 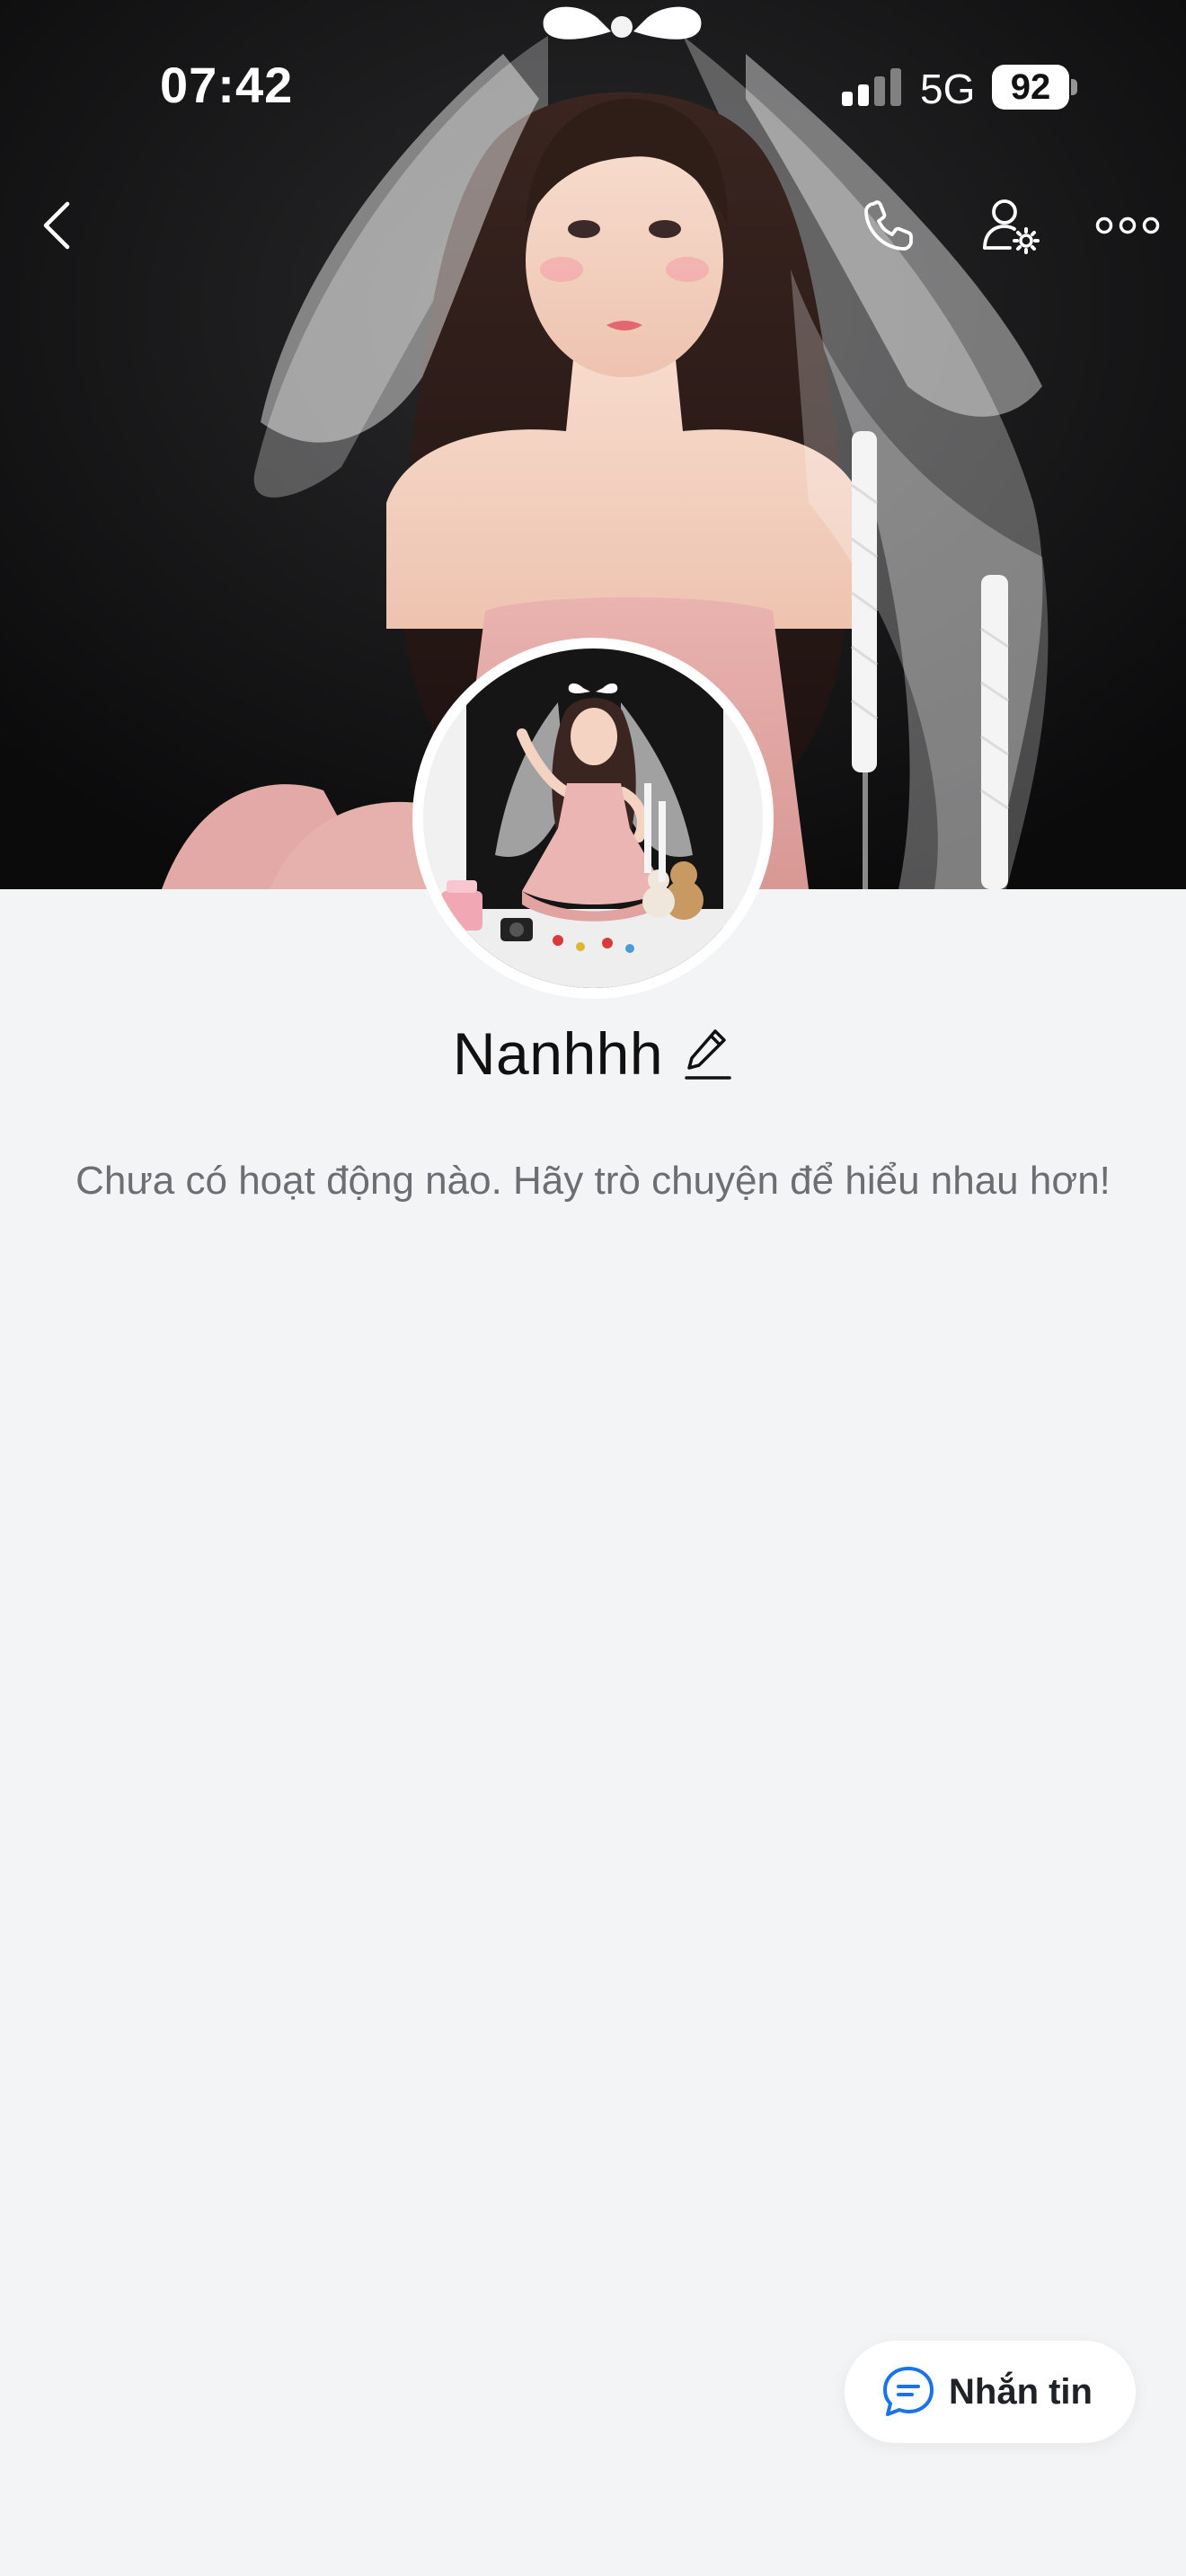 What do you see at coordinates (948, 89) in the screenshot?
I see `network-type: 5G` at bounding box center [948, 89].